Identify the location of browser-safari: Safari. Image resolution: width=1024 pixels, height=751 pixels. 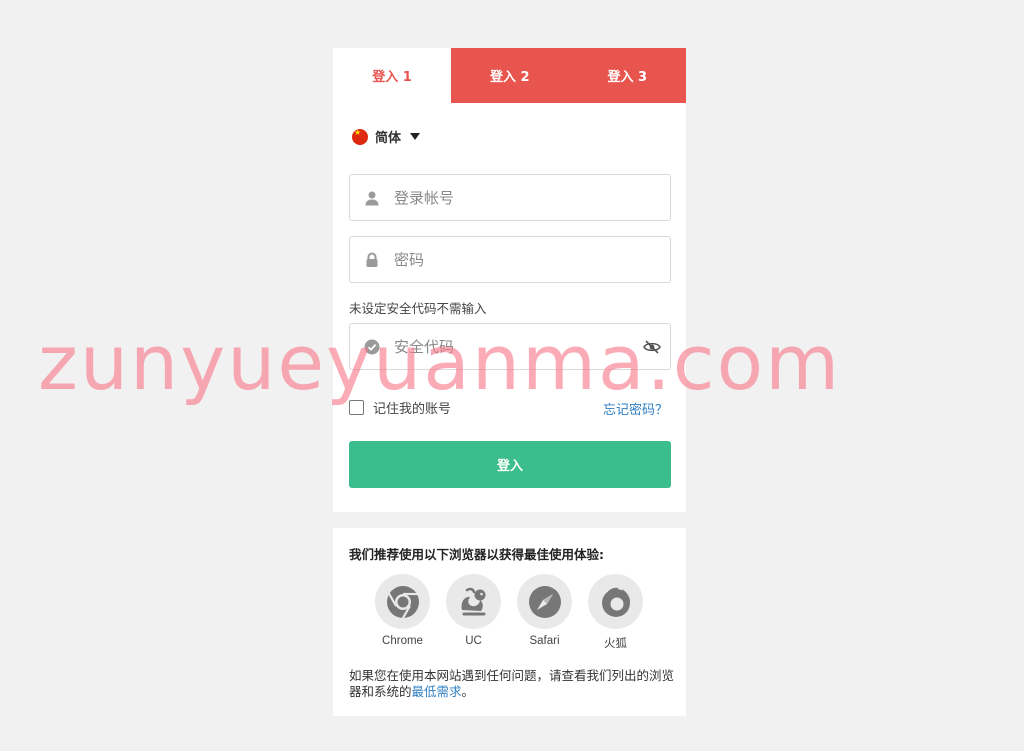
(544, 612).